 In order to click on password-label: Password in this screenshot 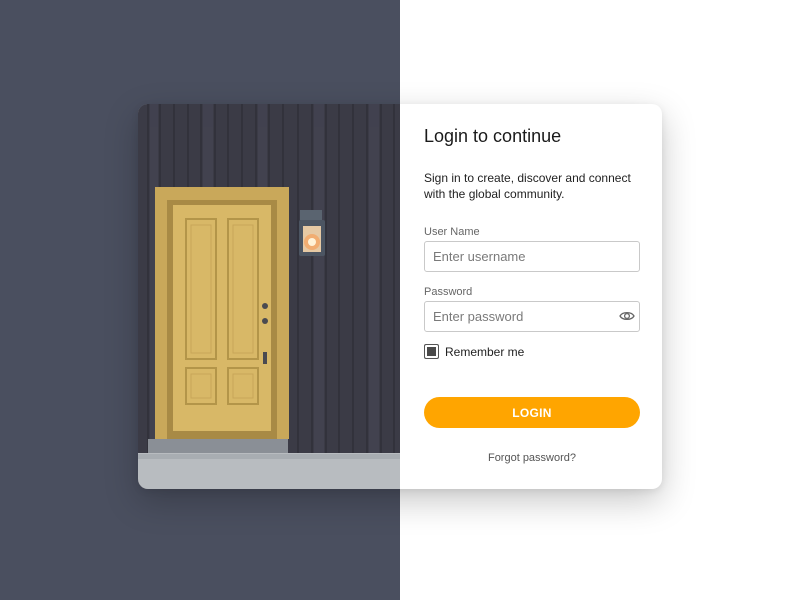, I will do `click(448, 292)`.